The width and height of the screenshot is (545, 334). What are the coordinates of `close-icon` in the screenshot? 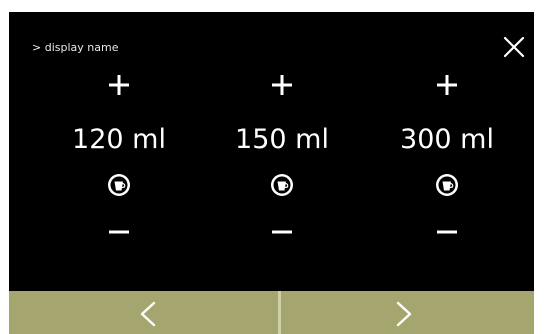 It's located at (514, 47).